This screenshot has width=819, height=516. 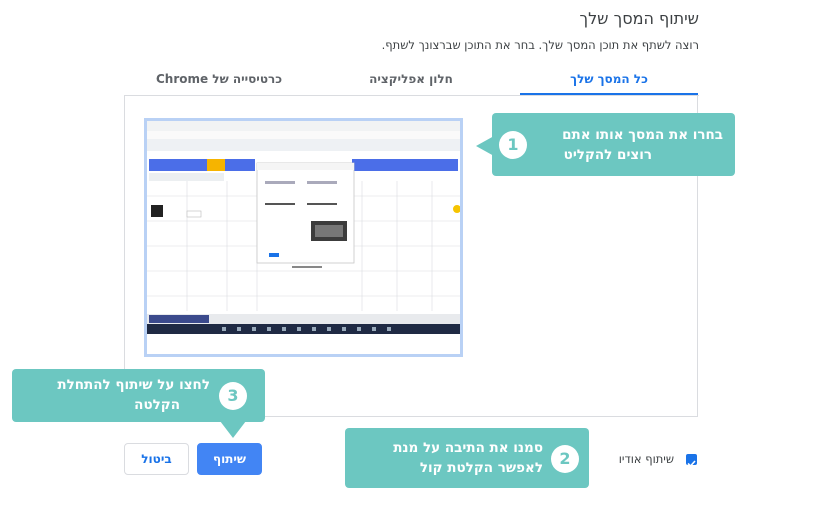 I want to click on tab-chrome-tab: כרטיסייה של Chrome, so click(x=219, y=79).